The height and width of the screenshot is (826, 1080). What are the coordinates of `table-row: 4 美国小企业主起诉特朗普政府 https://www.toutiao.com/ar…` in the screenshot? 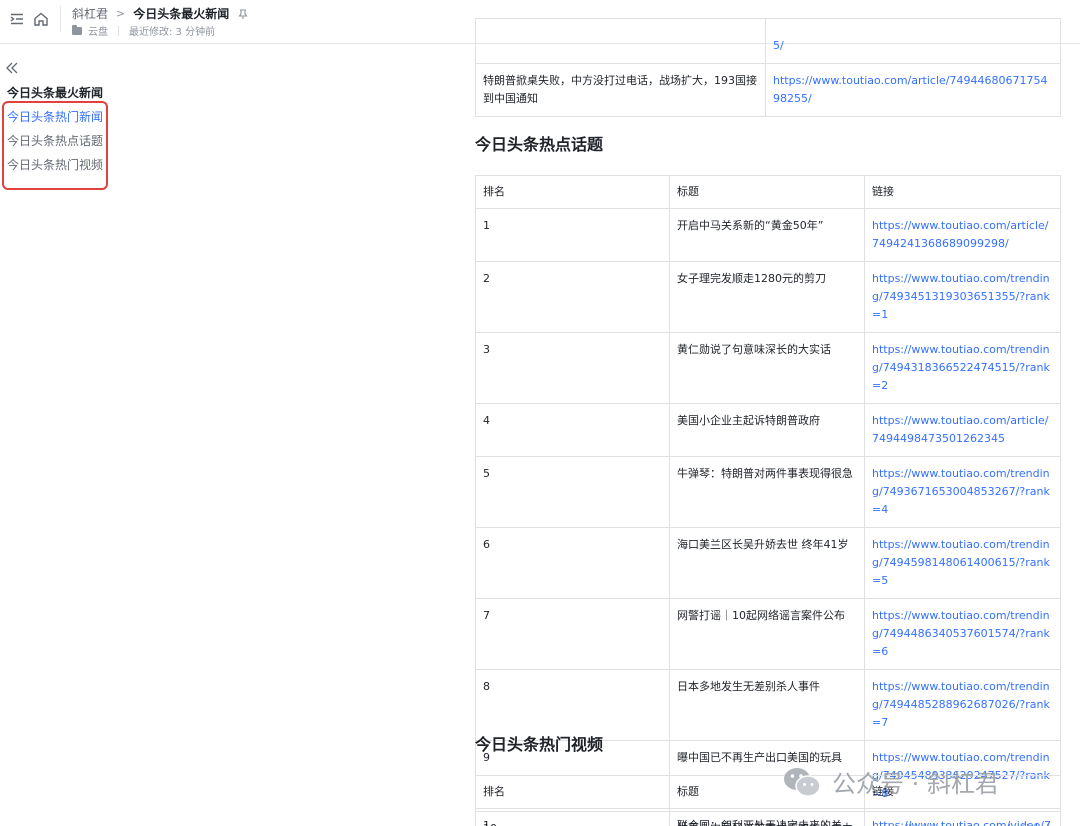 It's located at (768, 430).